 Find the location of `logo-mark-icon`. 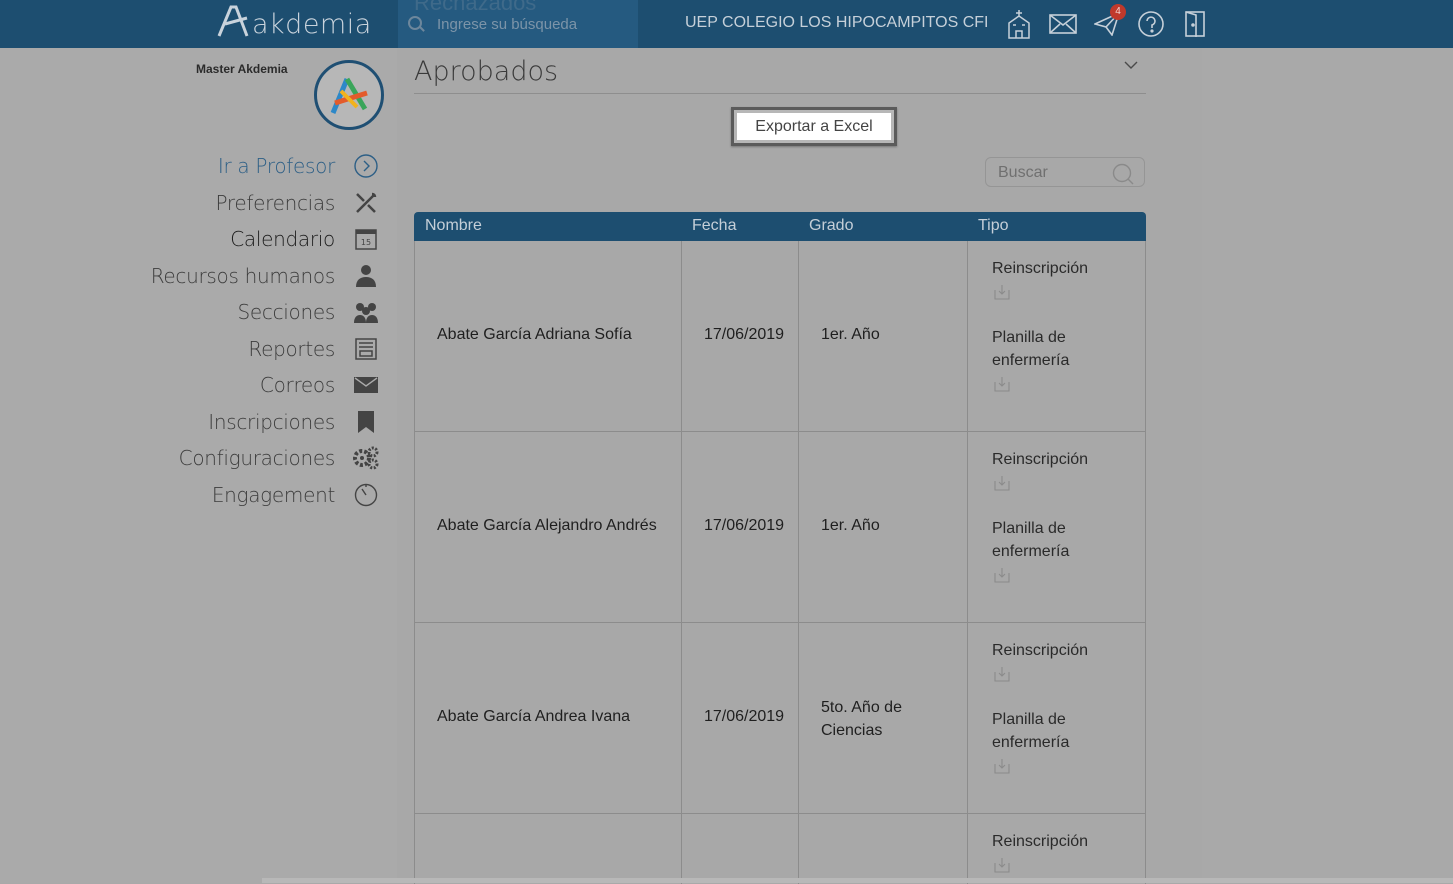

logo-mark-icon is located at coordinates (233, 24).